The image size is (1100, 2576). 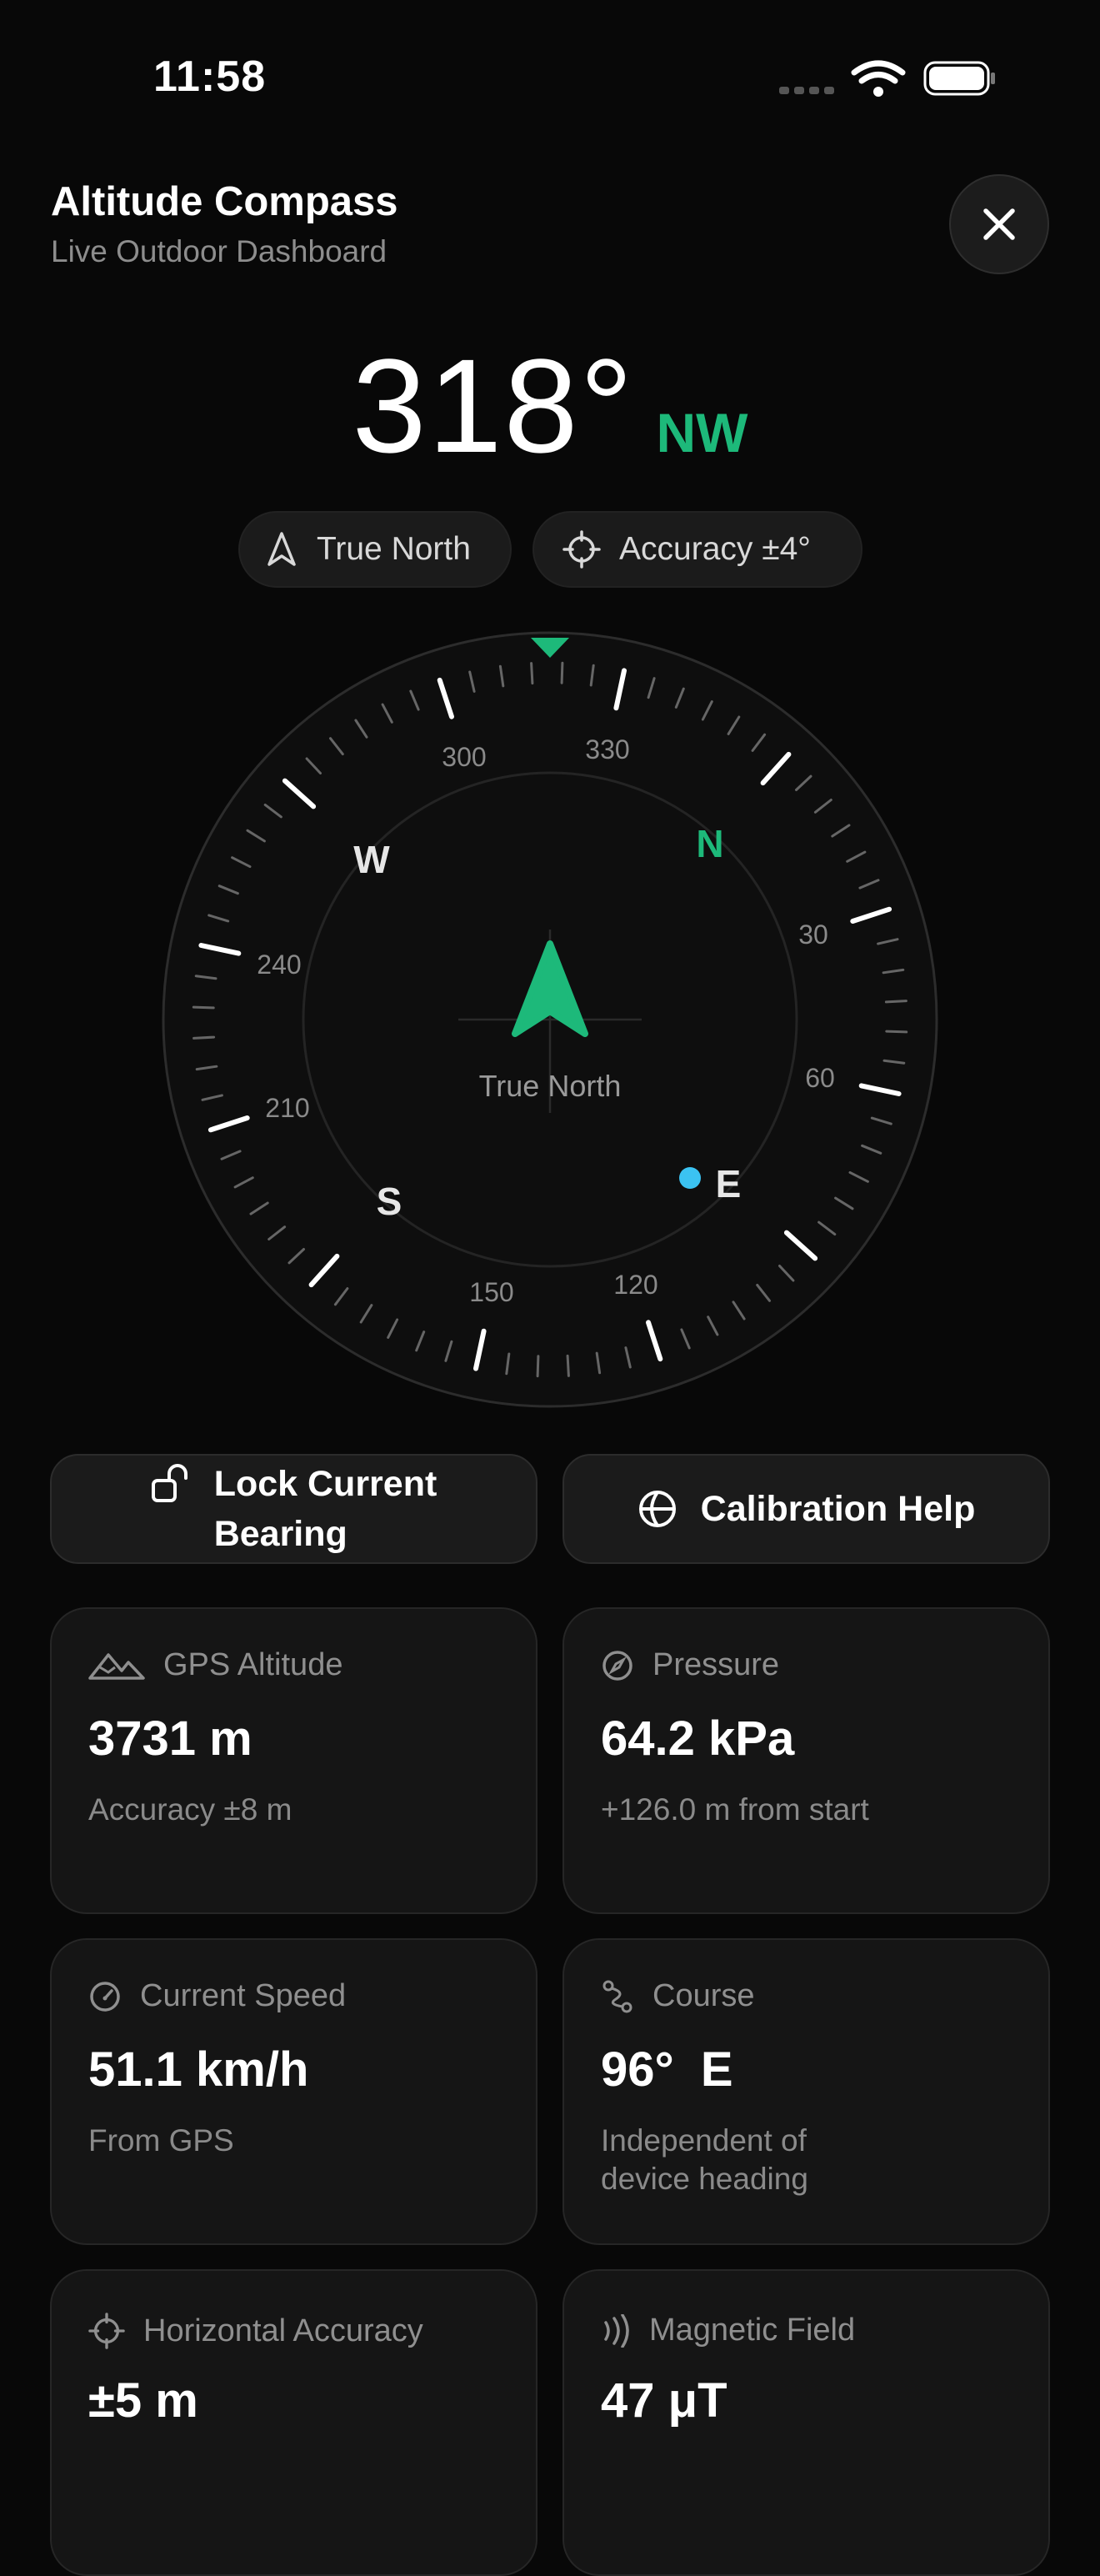 I want to click on degree-label-300: 300, so click(x=464, y=757).